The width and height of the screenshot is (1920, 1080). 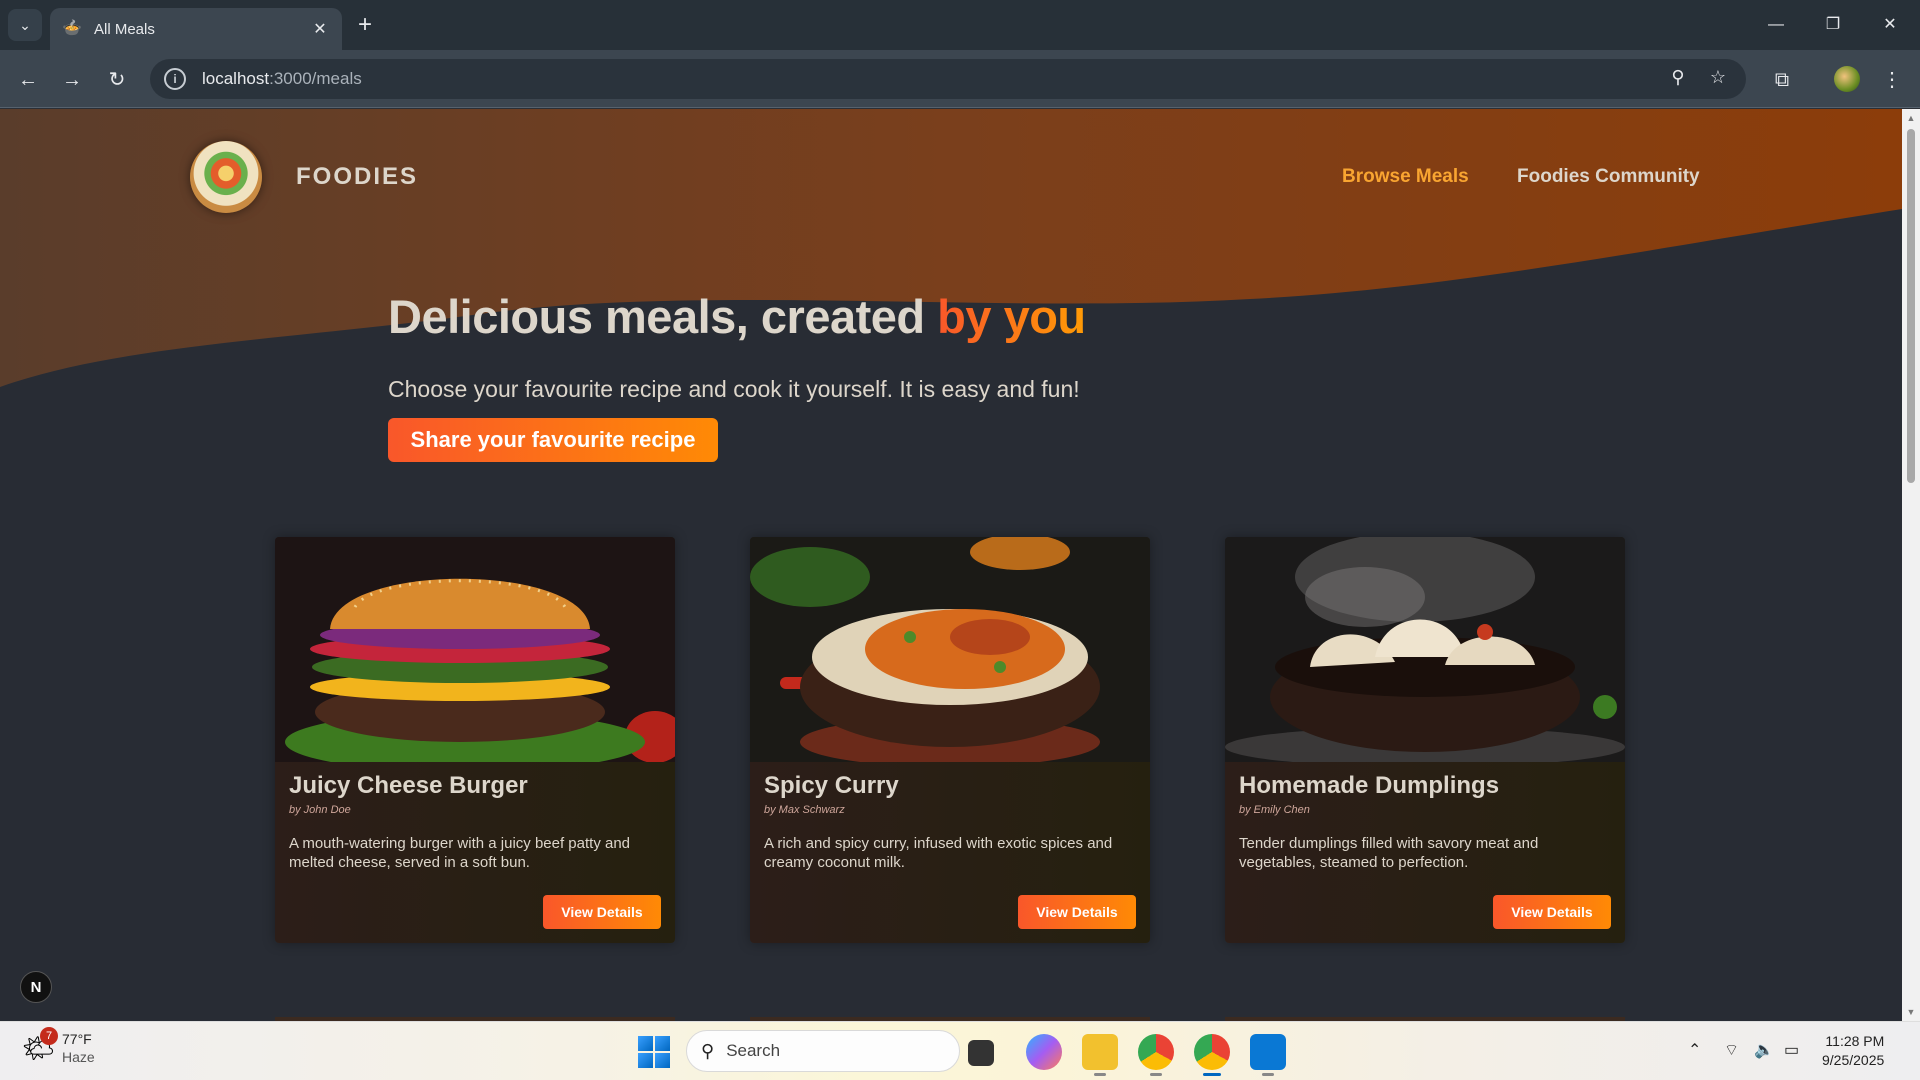 I want to click on share-recipe-button: Share your favourite recipe, so click(x=553, y=440).